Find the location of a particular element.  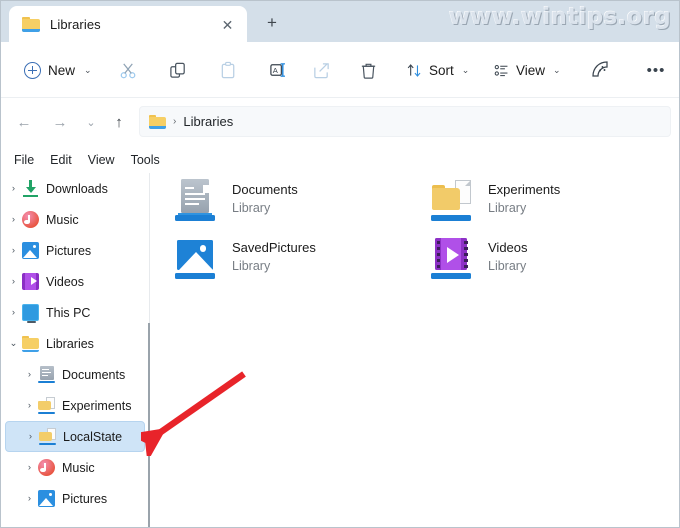

pictures-icon is located at coordinates (46, 498).